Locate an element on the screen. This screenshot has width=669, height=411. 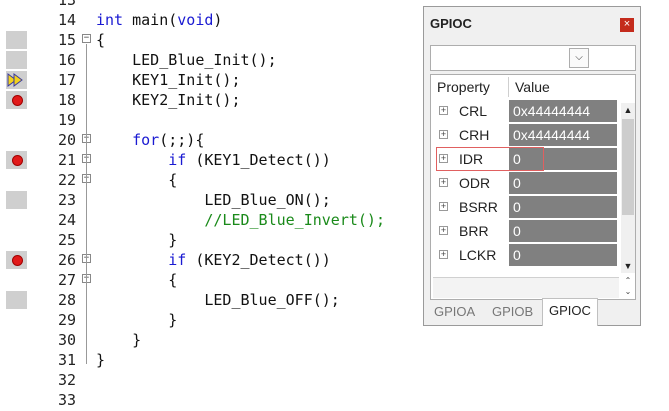
line-number: 25 is located at coordinates (66, 240).